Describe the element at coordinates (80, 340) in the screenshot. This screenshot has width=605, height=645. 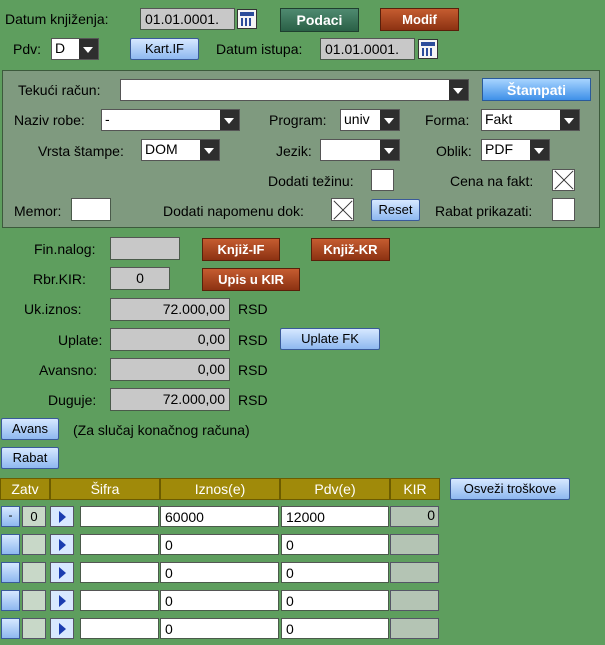
I see `uplate-label: Uplate:` at that location.